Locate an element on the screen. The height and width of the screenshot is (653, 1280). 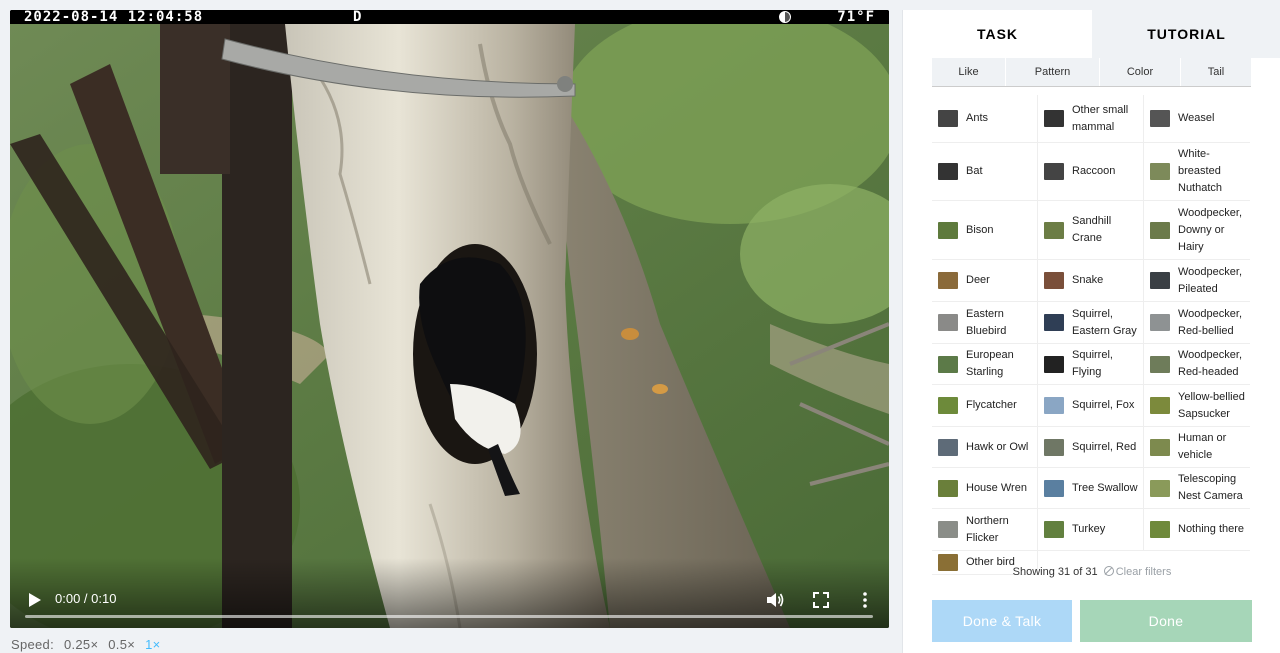
showing-count: Showing 31 of 31 Clear filters is located at coordinates (1092, 572).